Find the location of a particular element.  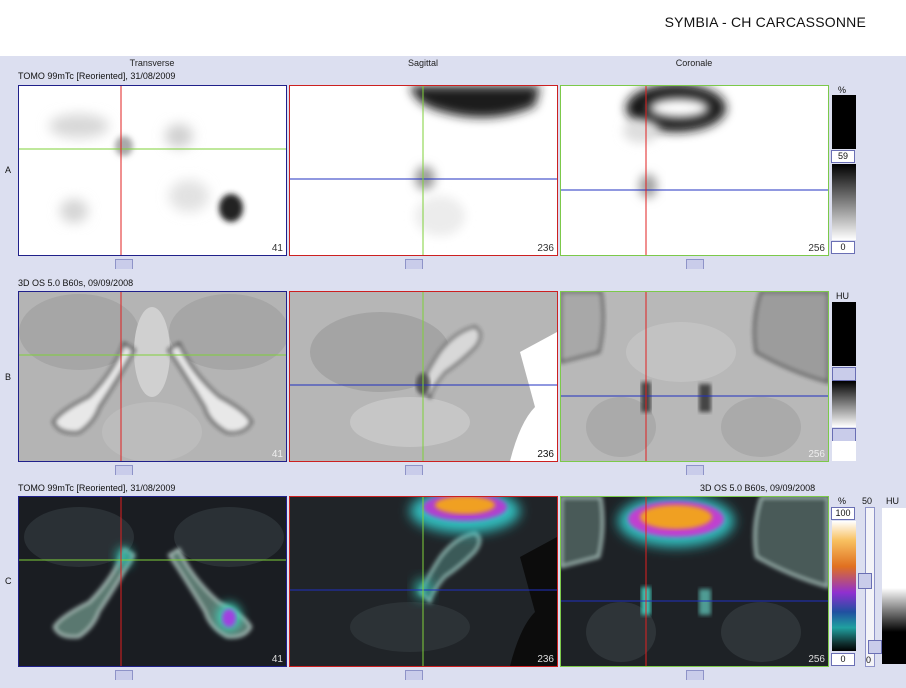

row-b-series-info: 3D OS 5.0 B60s, 09/09/2008 is located at coordinates (76, 283).